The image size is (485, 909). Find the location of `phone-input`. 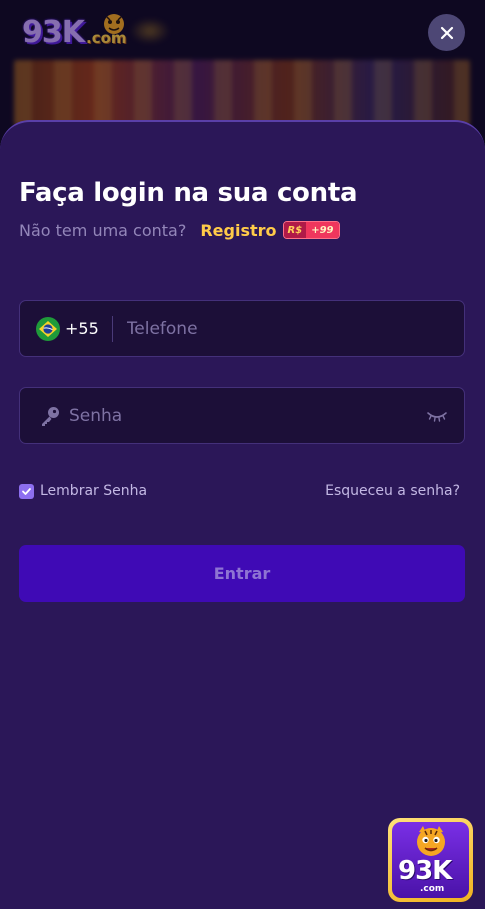

phone-input is located at coordinates (295, 328).